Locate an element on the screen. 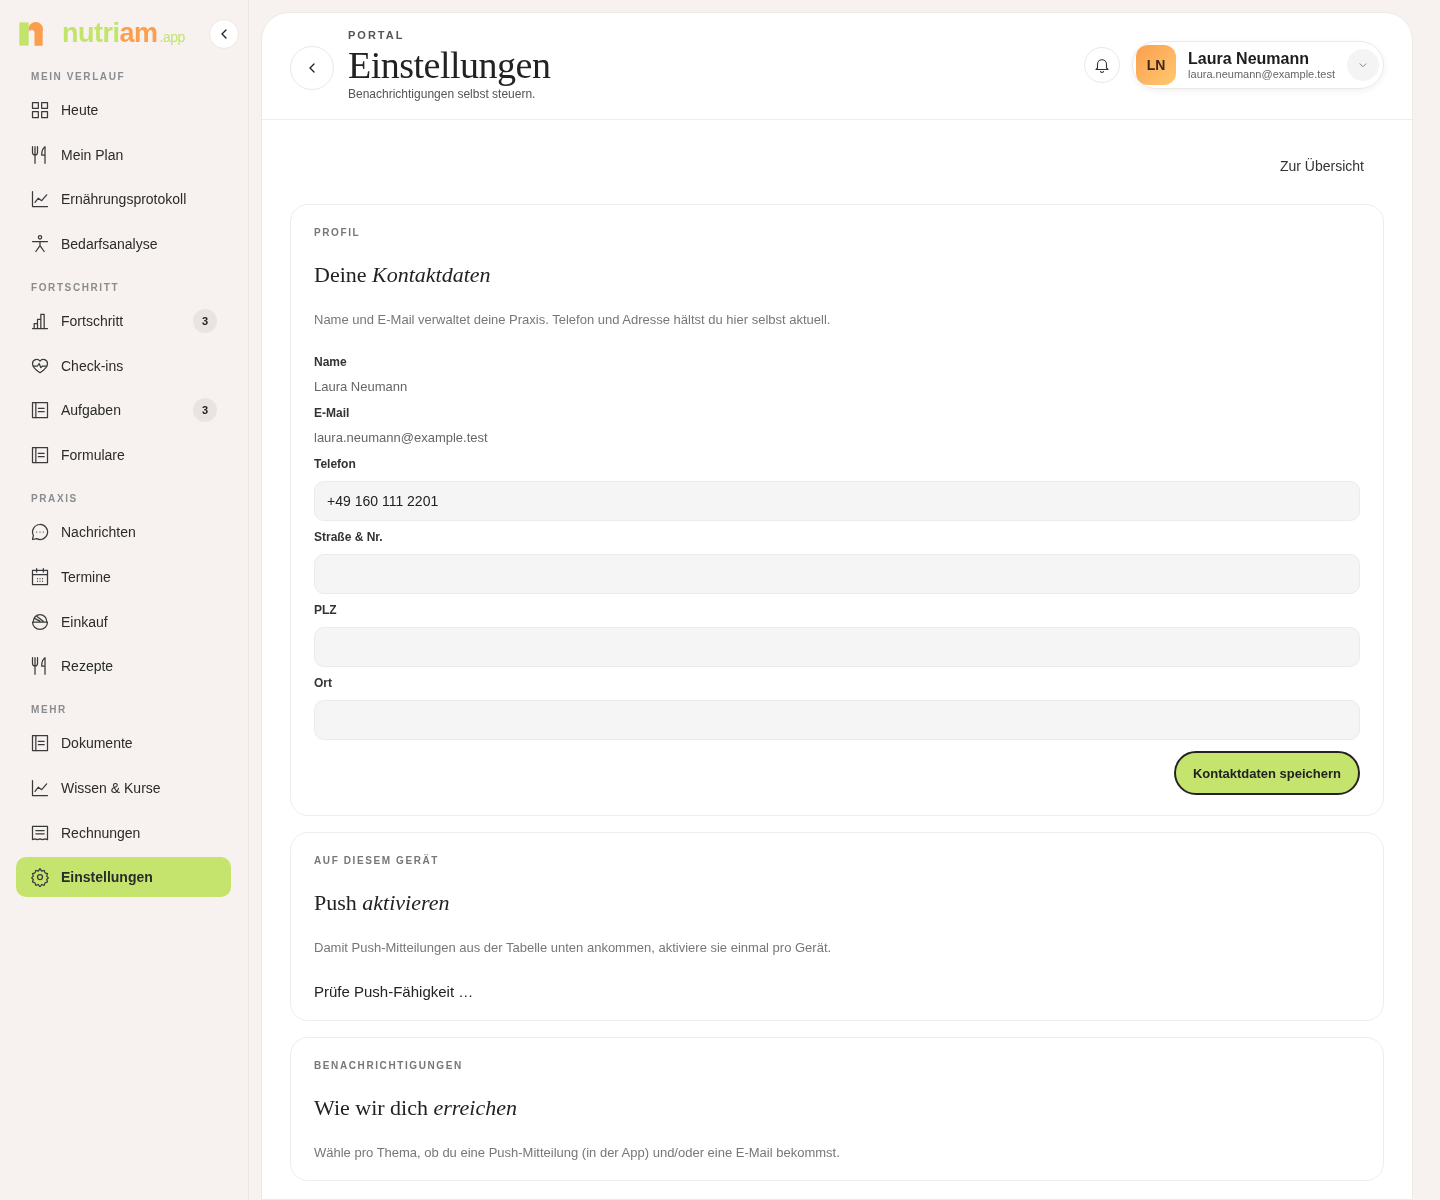 This screenshot has height=1200, width=1440. section-title: Deine Kontaktdaten is located at coordinates (403, 275).